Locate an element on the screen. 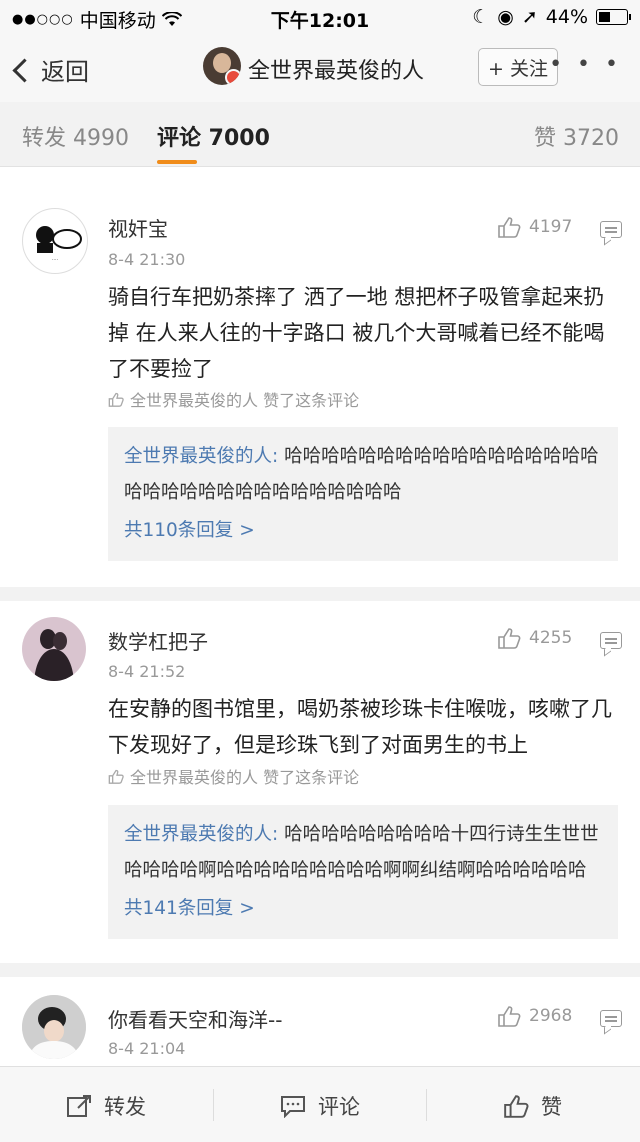  navigation-bar: 返回 全世界最英俊的人 + 关注 • • • is located at coordinates (320, 68).